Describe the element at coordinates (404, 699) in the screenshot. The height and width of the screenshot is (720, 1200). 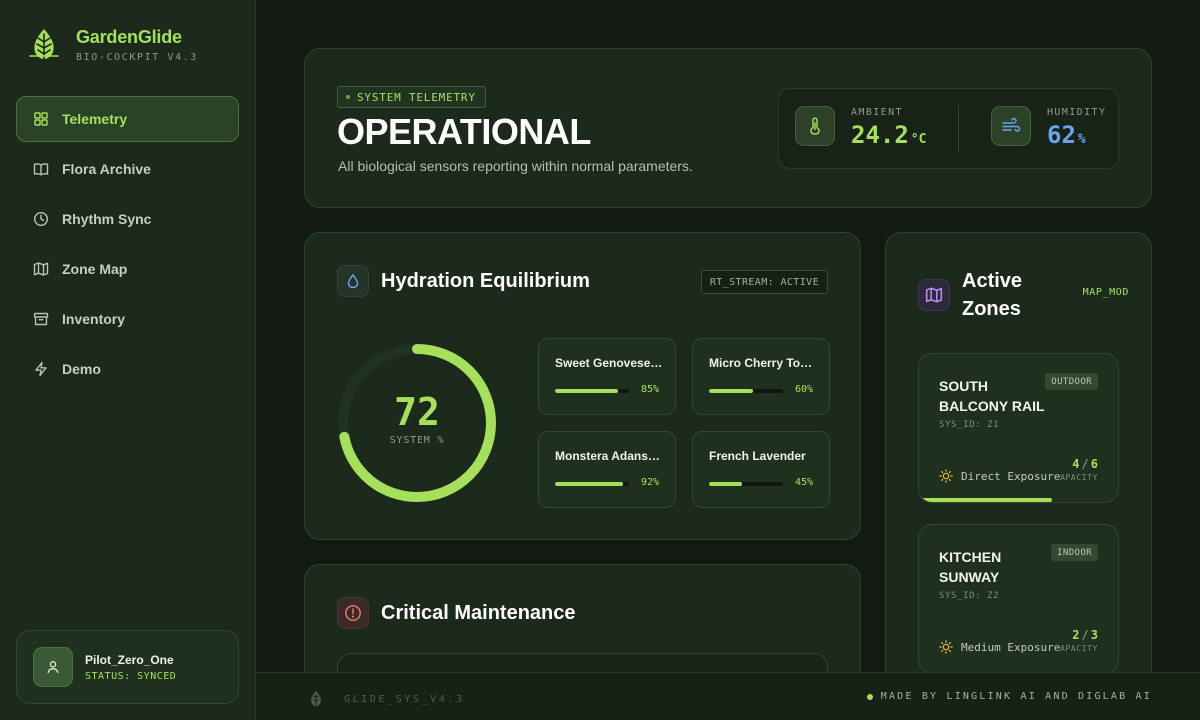
I see `footer-version-label: GLIDE_SYS_V4.3` at that location.